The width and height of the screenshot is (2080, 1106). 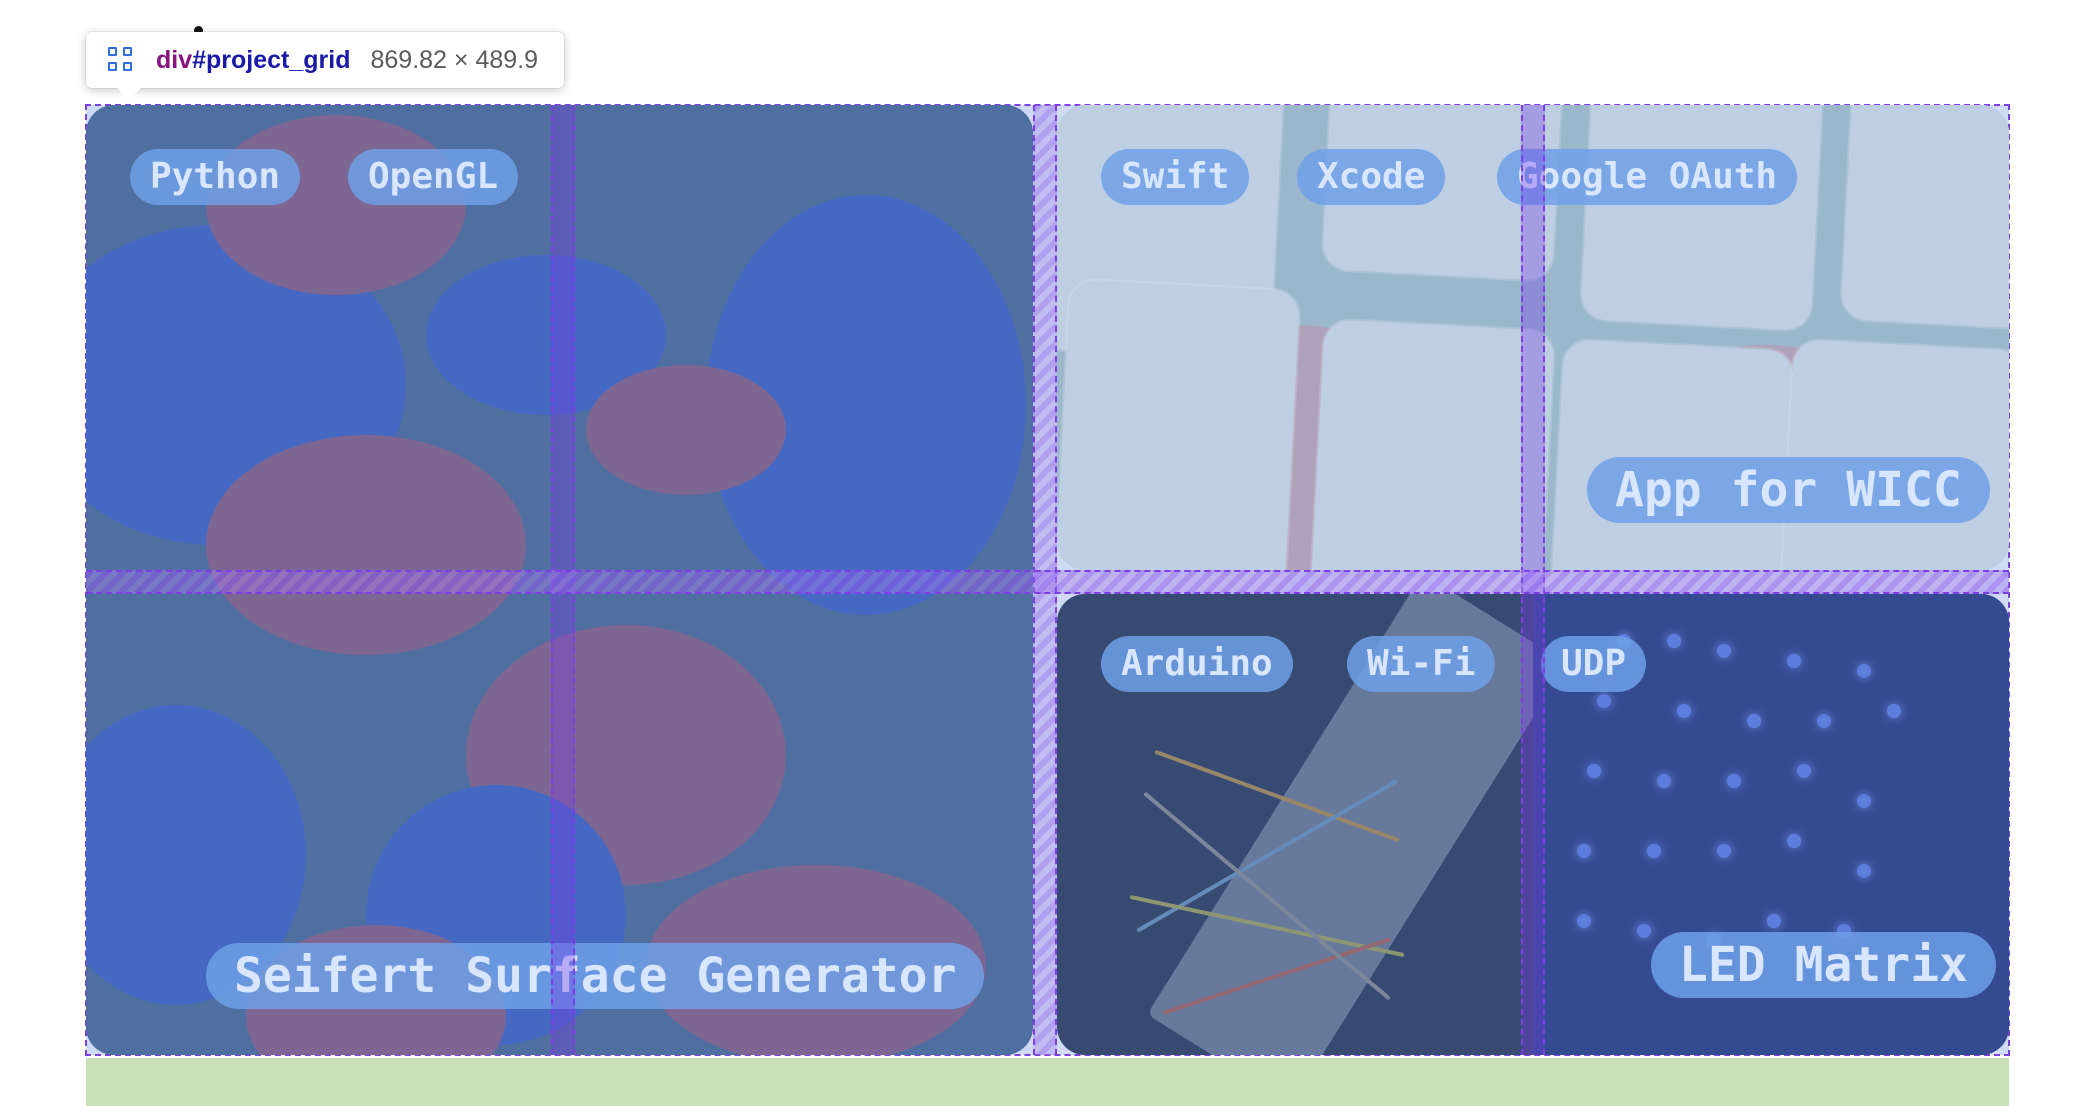 What do you see at coordinates (1371, 177) in the screenshot?
I see `tag-xcode: Xcode` at bounding box center [1371, 177].